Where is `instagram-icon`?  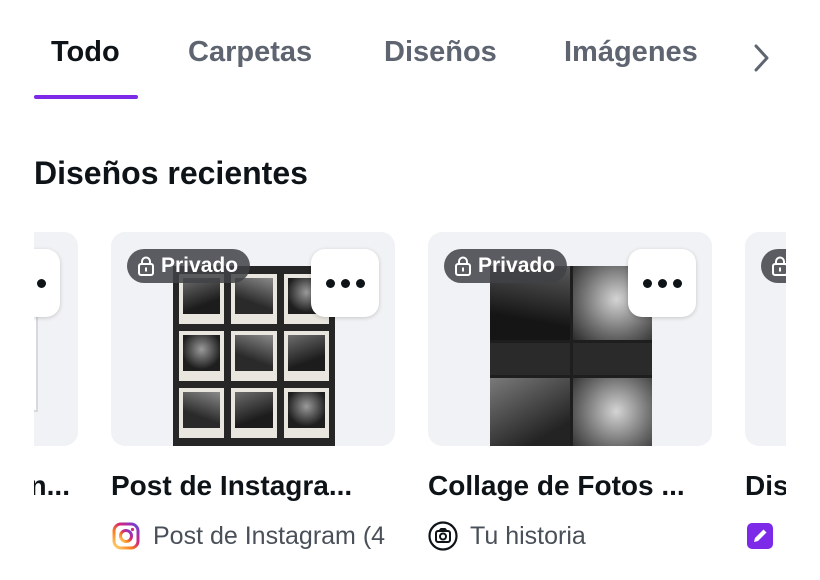 instagram-icon is located at coordinates (126, 536).